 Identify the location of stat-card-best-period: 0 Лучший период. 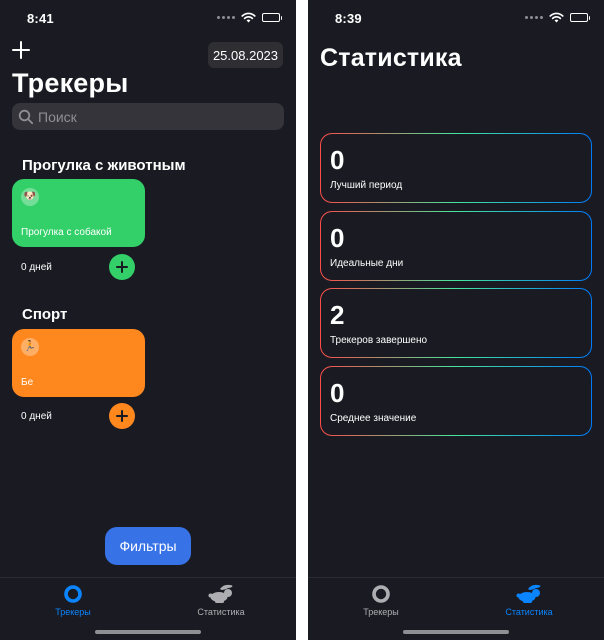
(456, 168).